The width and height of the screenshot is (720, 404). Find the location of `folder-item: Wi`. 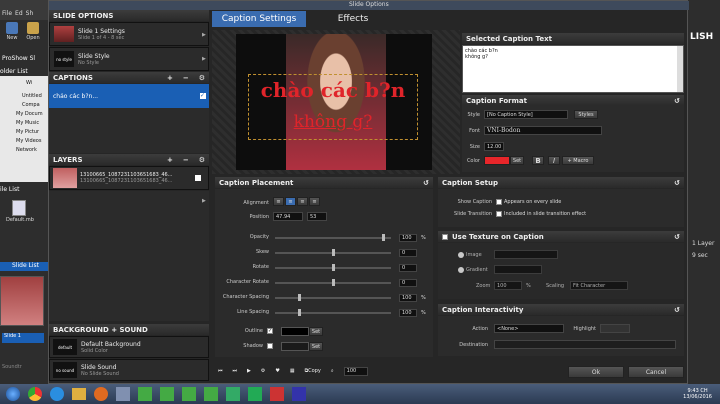

folder-item: Wi is located at coordinates (24, 84).